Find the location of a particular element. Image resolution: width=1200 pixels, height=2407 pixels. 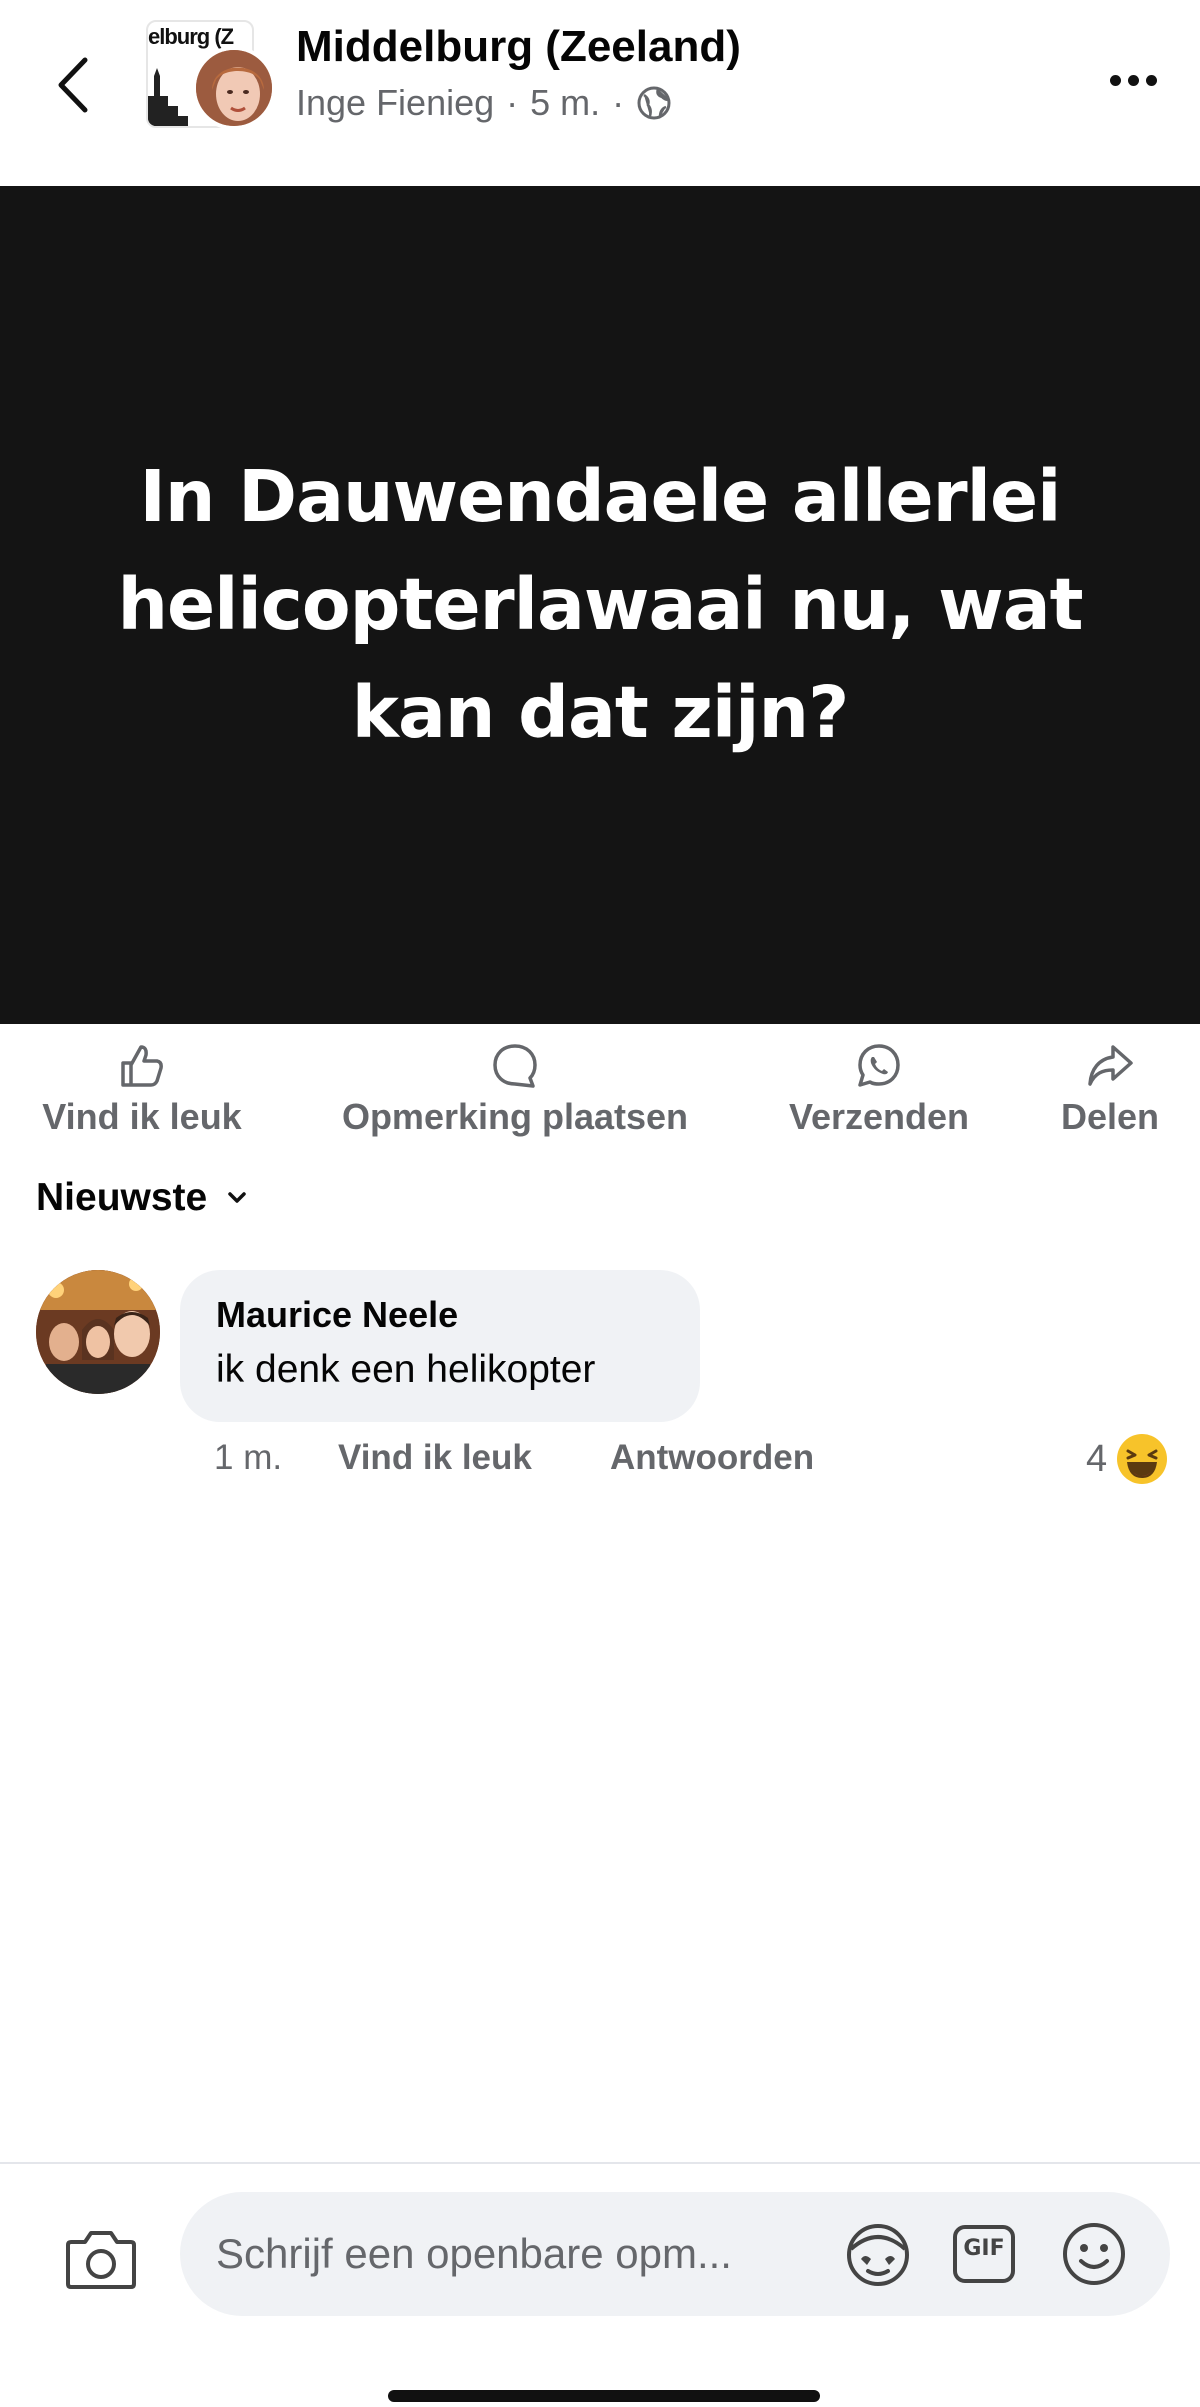

camera-icon is located at coordinates (101, 2260).